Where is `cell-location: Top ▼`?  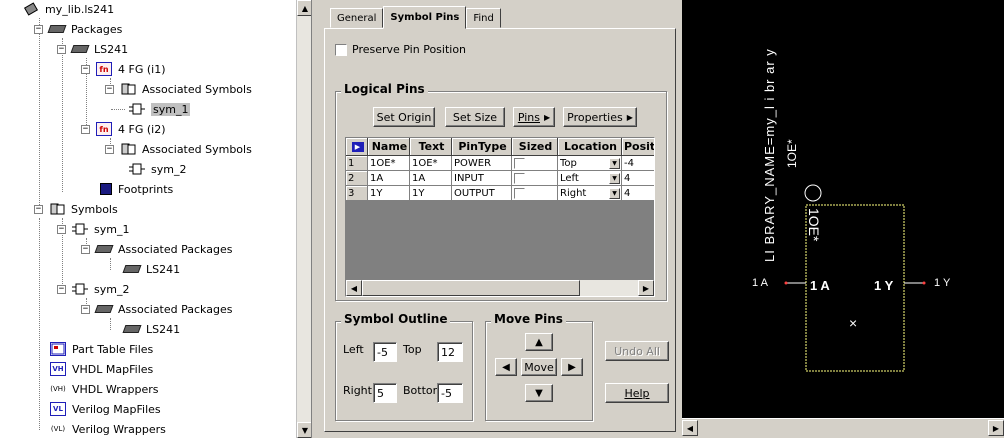 cell-location: Top ▼ is located at coordinates (590, 163).